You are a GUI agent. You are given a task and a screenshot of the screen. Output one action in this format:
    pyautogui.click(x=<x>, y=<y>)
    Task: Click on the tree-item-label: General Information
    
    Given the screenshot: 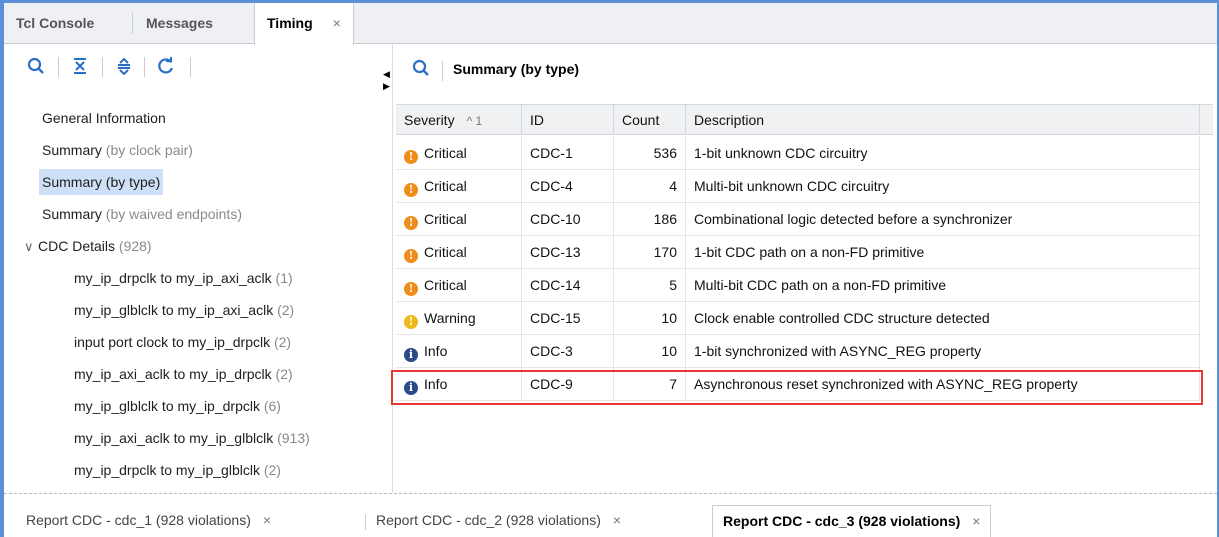 What is the action you would take?
    pyautogui.click(x=104, y=118)
    